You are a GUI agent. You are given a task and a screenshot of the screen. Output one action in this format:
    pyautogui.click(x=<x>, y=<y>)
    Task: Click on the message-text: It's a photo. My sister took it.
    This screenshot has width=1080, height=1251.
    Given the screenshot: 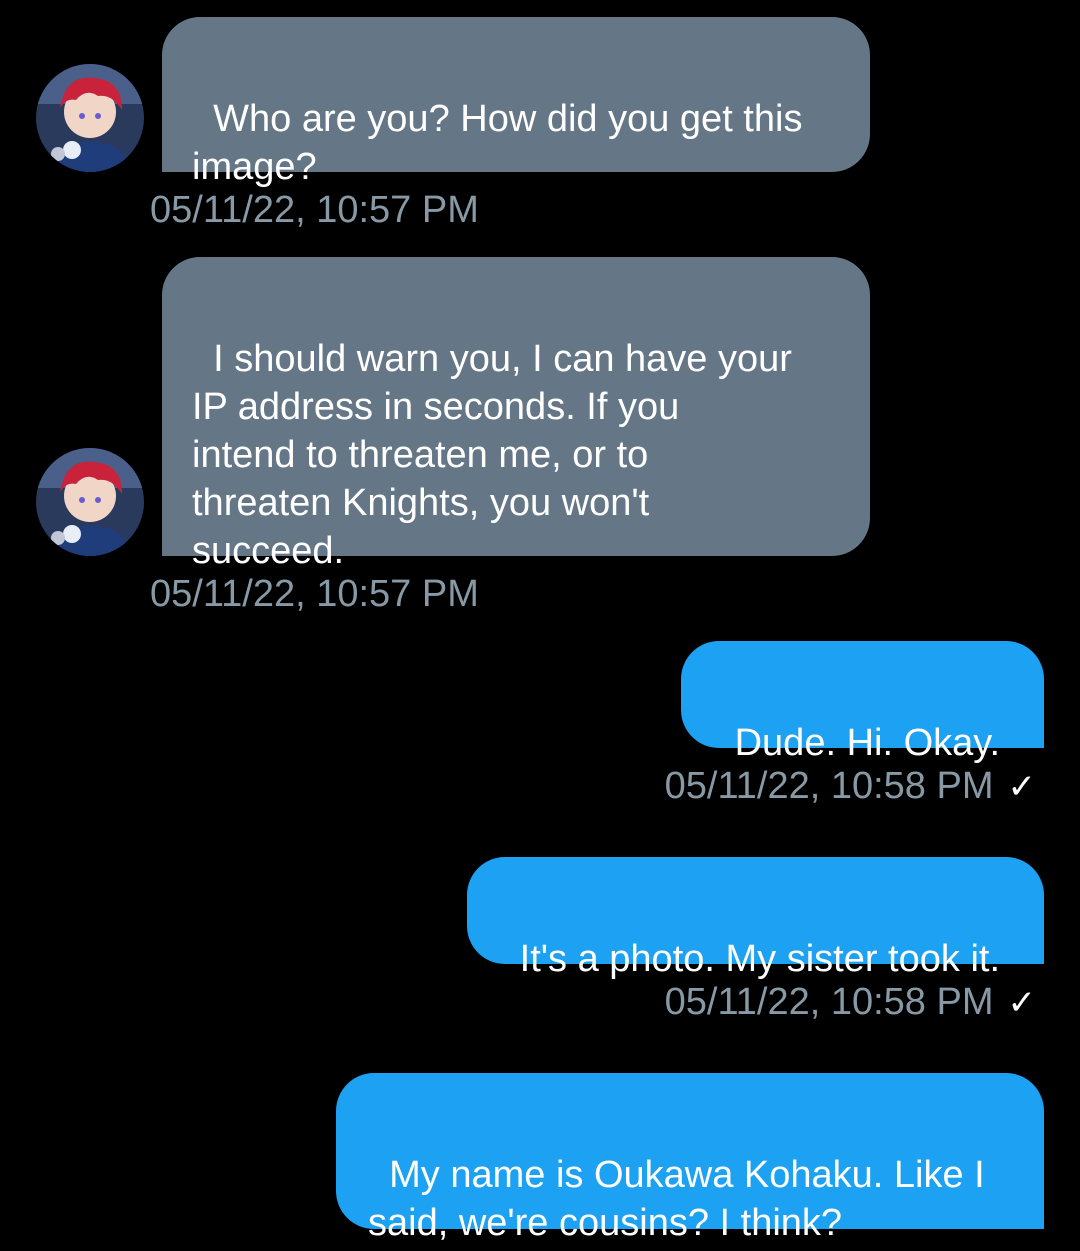 What is the action you would take?
    pyautogui.click(x=759, y=959)
    